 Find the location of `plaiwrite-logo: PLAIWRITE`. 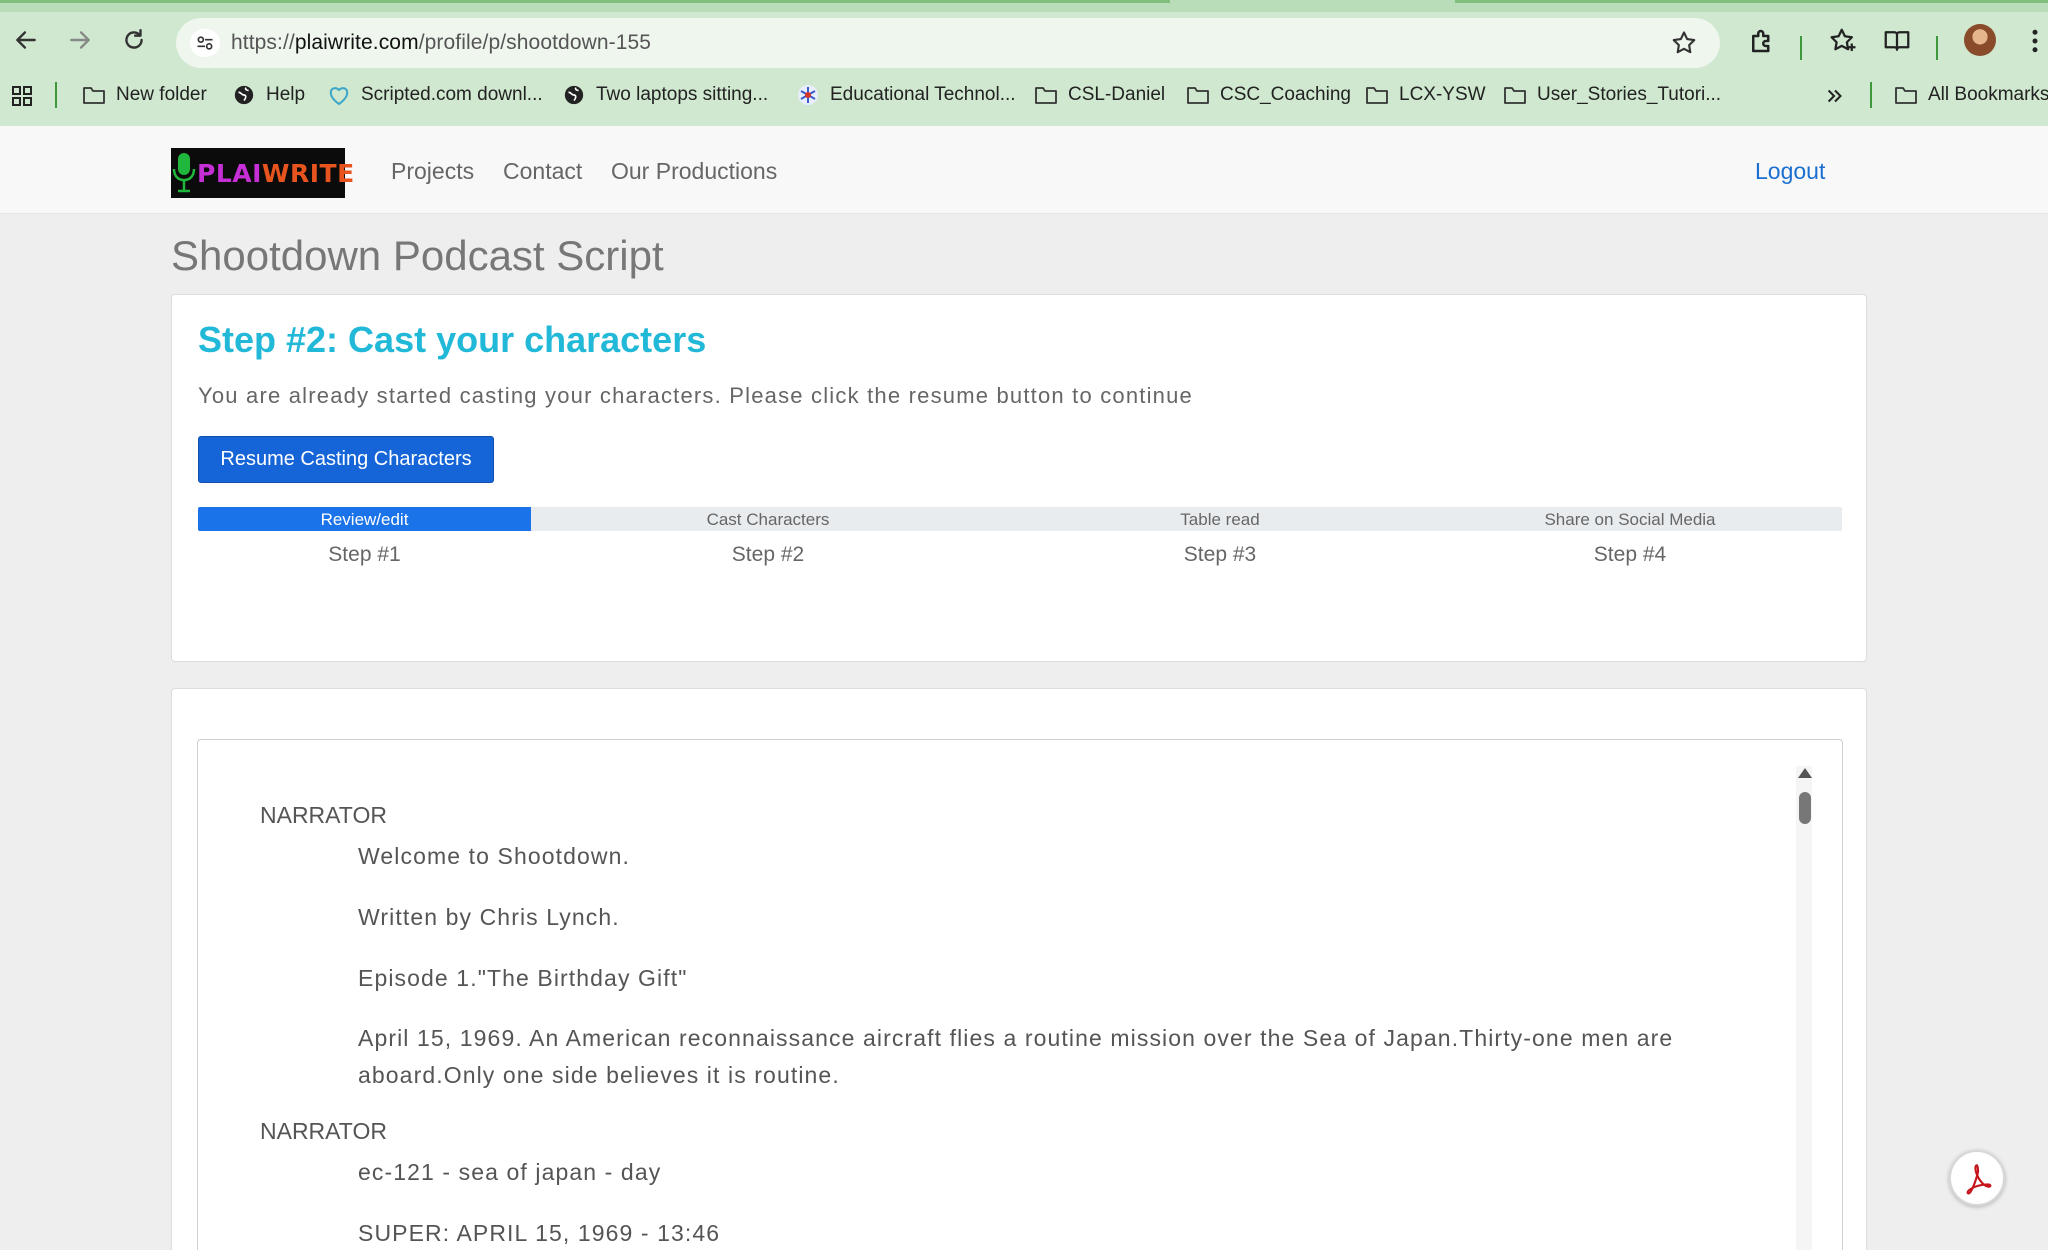

plaiwrite-logo: PLAIWRITE is located at coordinates (262, 173).